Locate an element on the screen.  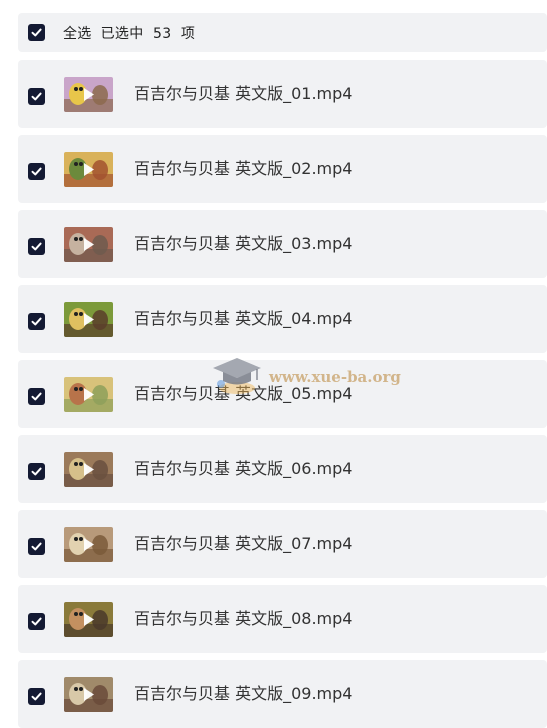
file-row: 百吉尔与贝基 英文版_02.mp4 is located at coordinates (282, 169).